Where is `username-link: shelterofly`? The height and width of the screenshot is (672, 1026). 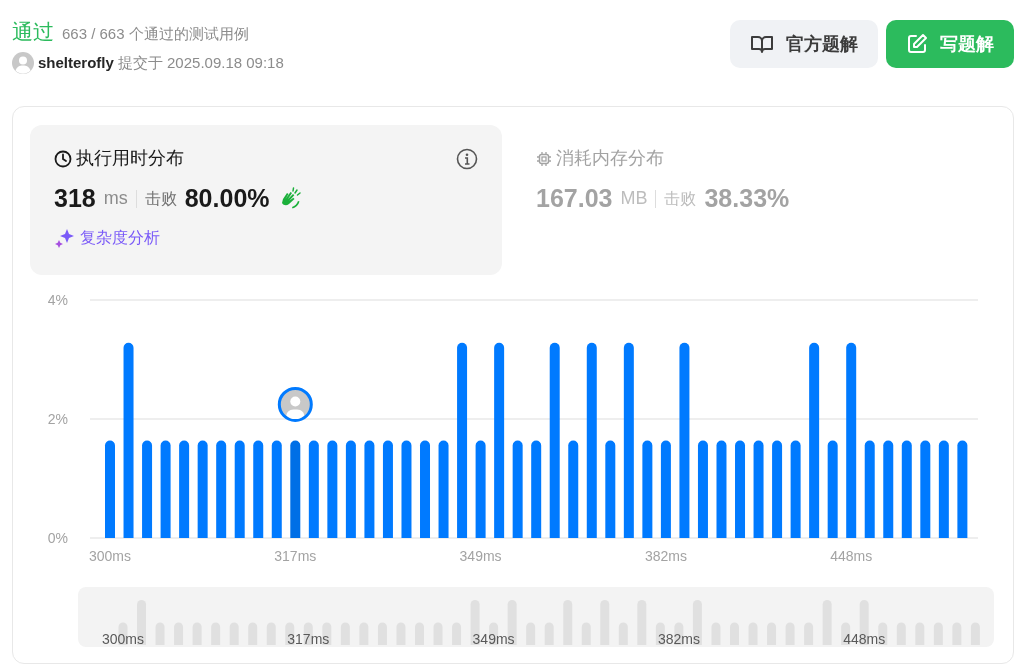 username-link: shelterofly is located at coordinates (76, 62).